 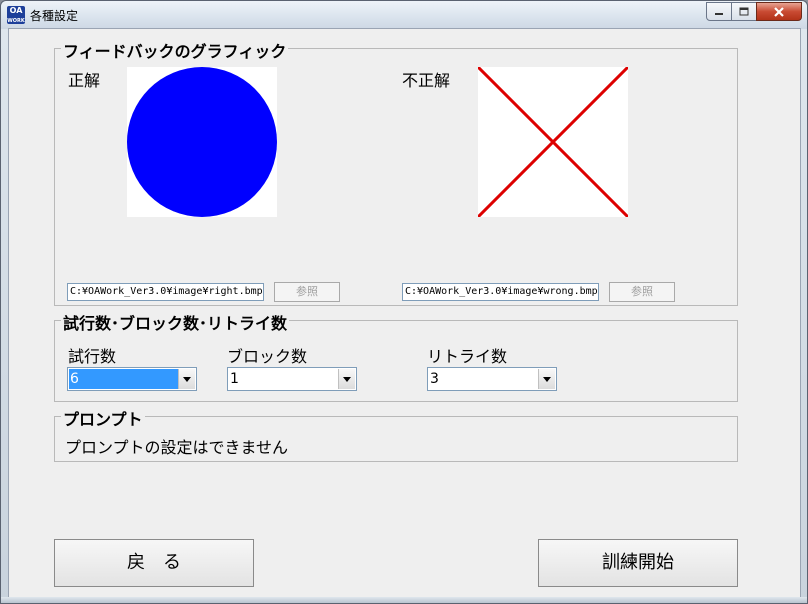 I want to click on title-bar: OA WORK 各種設定, so click(x=404, y=15).